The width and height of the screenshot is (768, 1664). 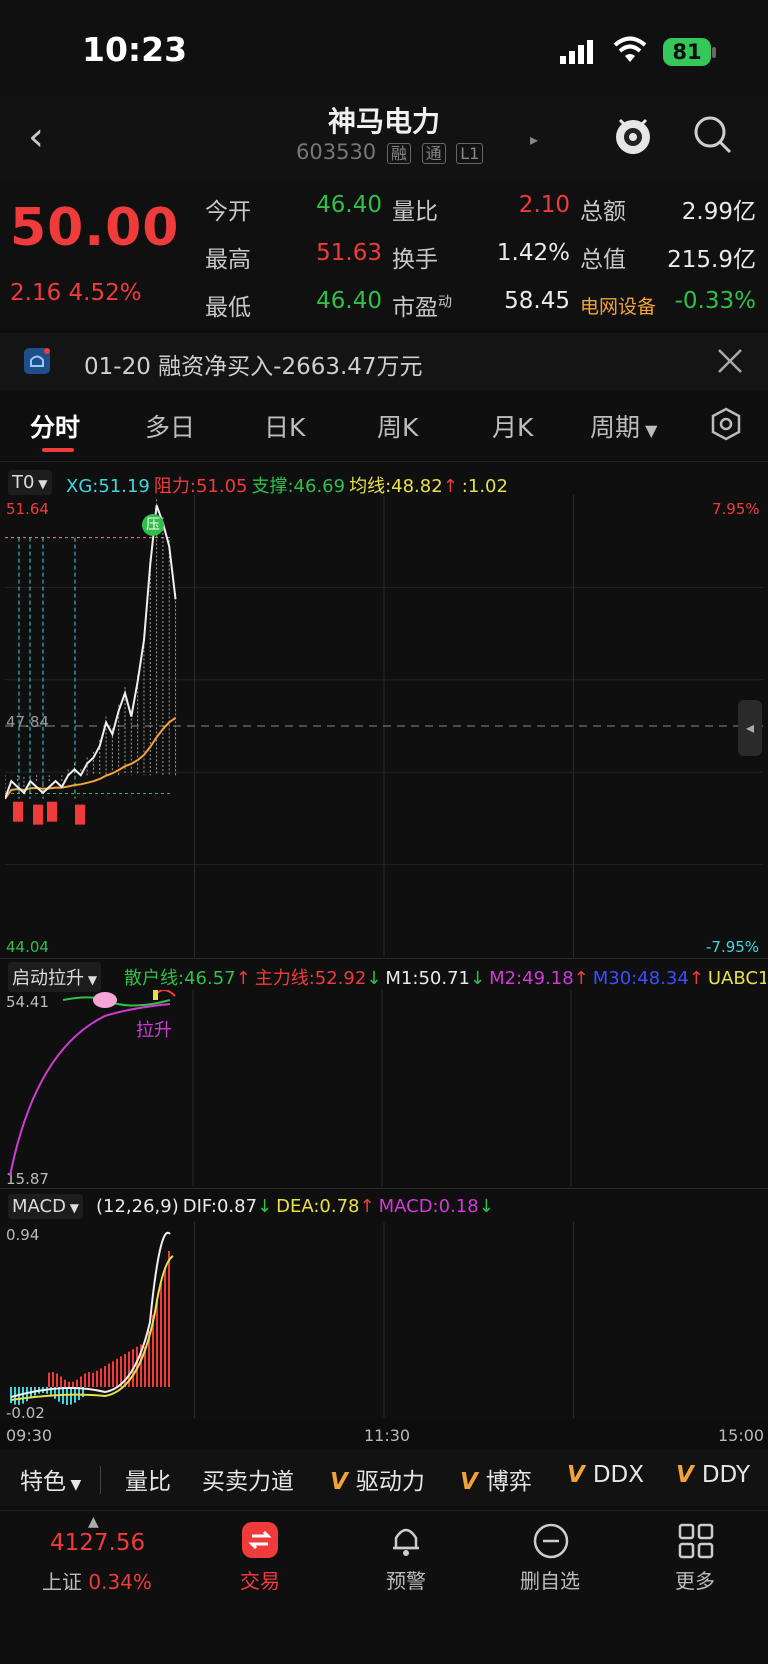 I want to click on volume-ratio-value: 2.10, so click(x=544, y=205).